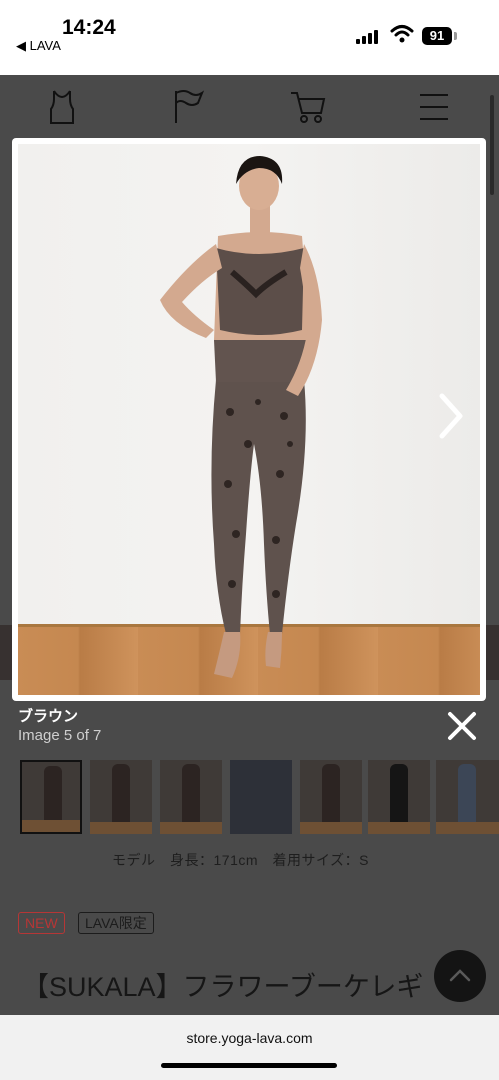 Image resolution: width=499 pixels, height=1080 pixels. Describe the element at coordinates (308, 107) in the screenshot. I see `cart-icon` at that location.